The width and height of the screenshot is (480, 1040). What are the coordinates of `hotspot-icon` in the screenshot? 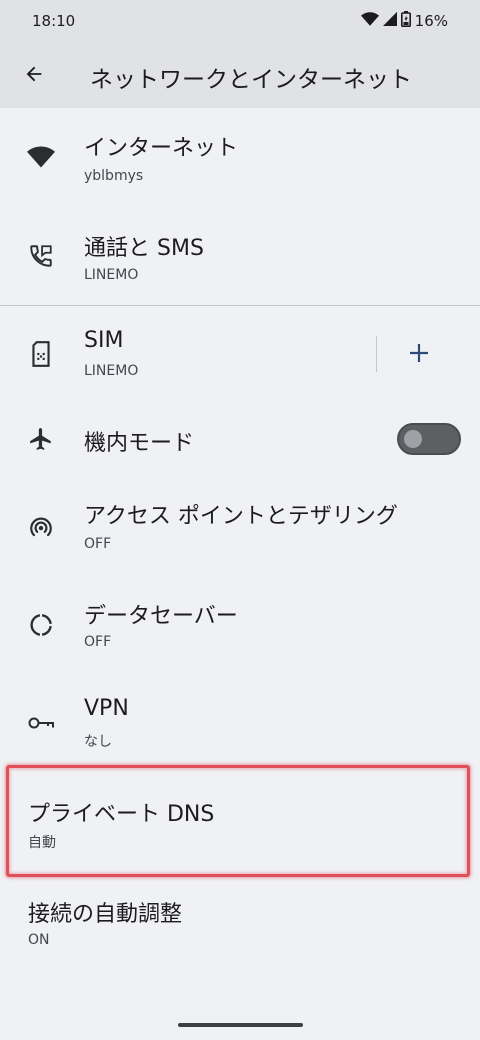 It's located at (41, 527).